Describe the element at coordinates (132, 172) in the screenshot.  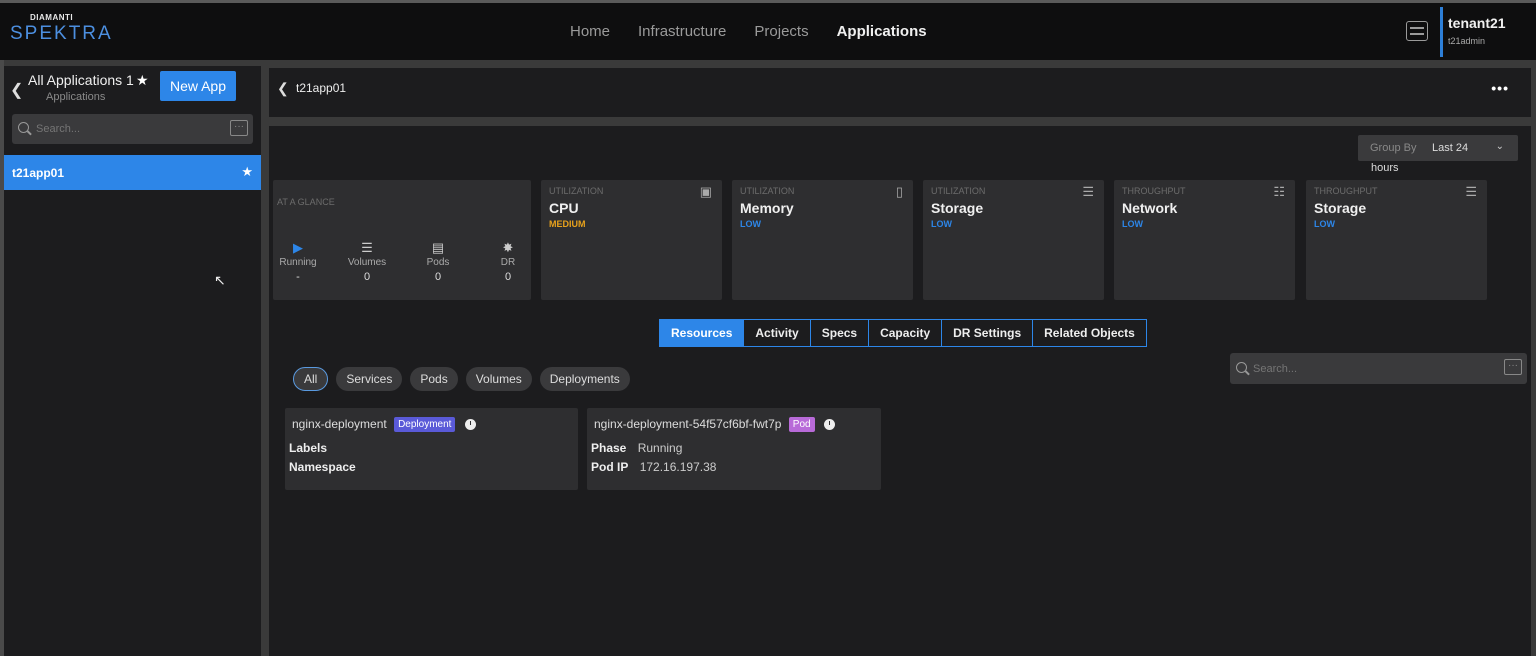
I see `sidebar-item-t21app01: t21app01 ★` at that location.